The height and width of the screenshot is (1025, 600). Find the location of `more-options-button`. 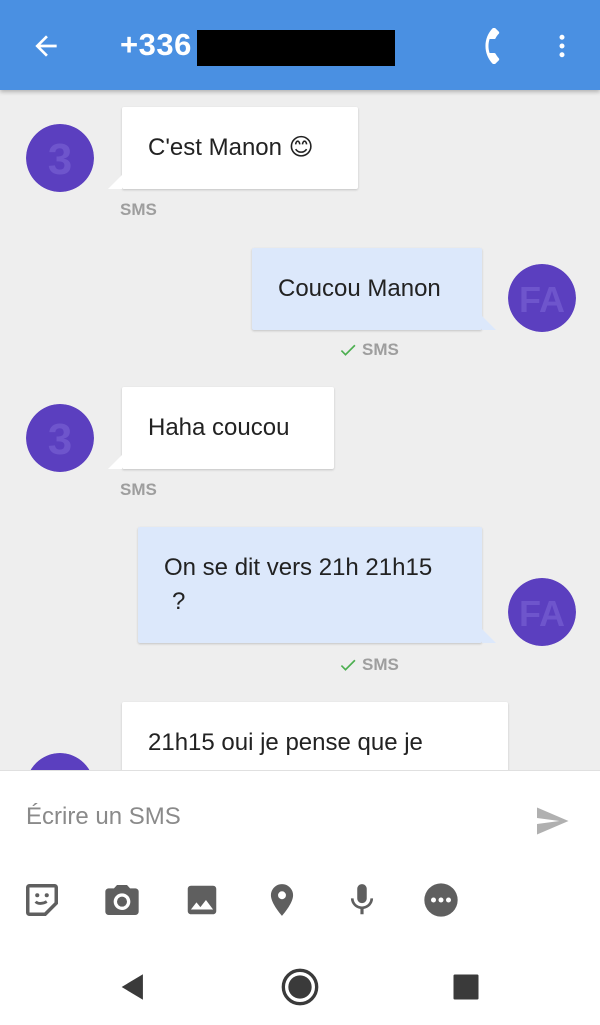

more-options-button is located at coordinates (441, 900).